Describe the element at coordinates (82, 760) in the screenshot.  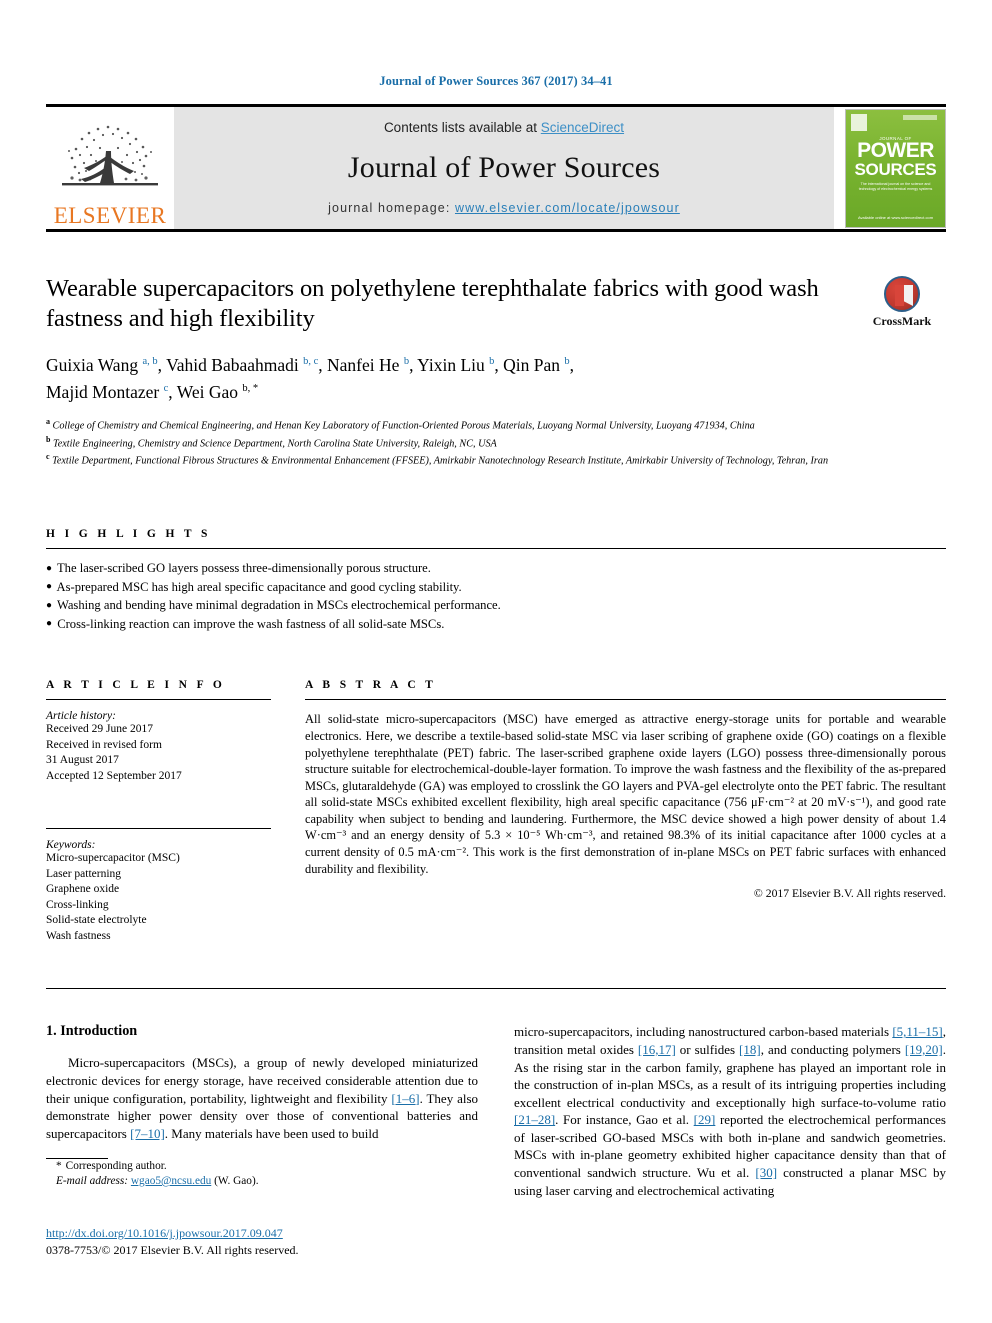
I see `article-history-line: 31 August 2017` at that location.